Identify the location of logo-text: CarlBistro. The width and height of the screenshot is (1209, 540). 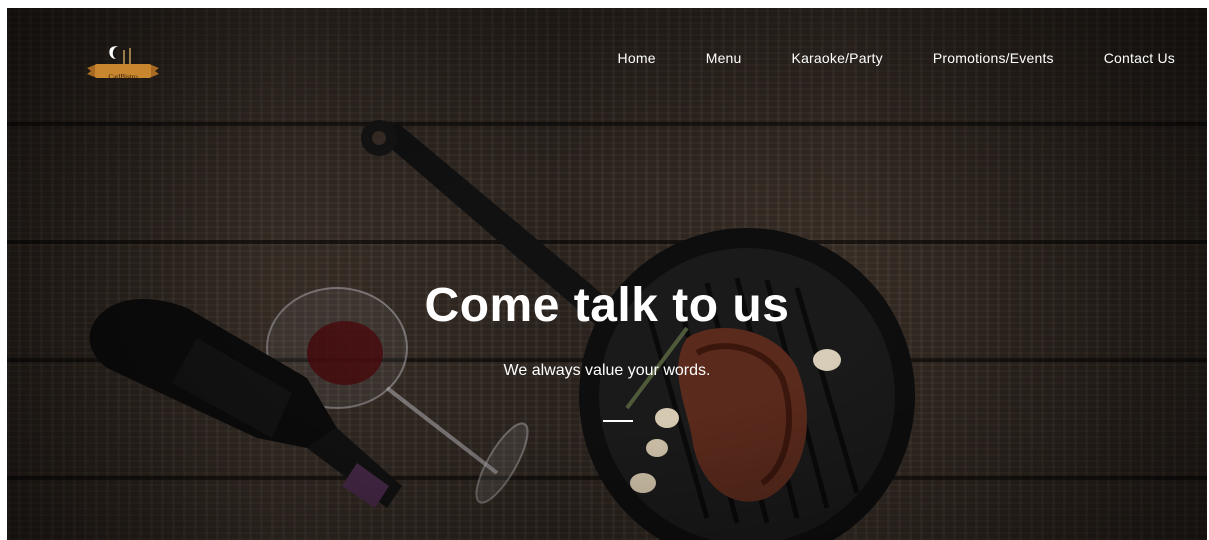
(123, 77).